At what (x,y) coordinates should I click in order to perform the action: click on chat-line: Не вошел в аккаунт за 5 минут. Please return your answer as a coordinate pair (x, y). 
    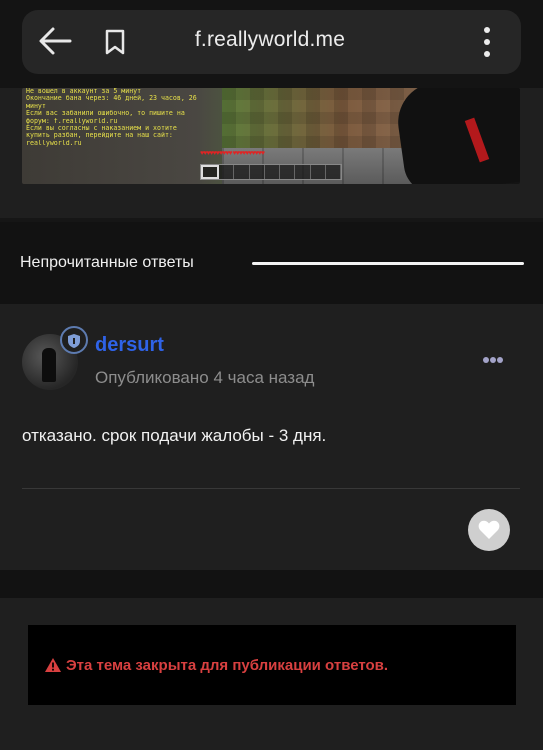
    Looking at the image, I should click on (84, 91).